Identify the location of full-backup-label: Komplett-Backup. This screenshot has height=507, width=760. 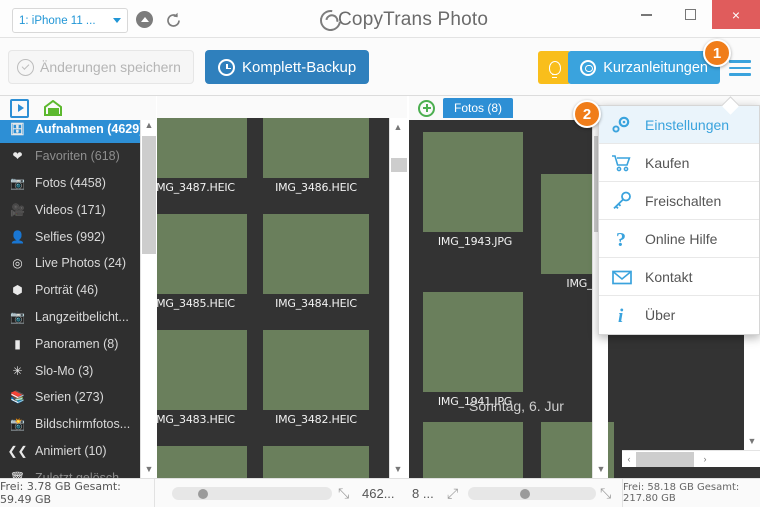
(299, 67).